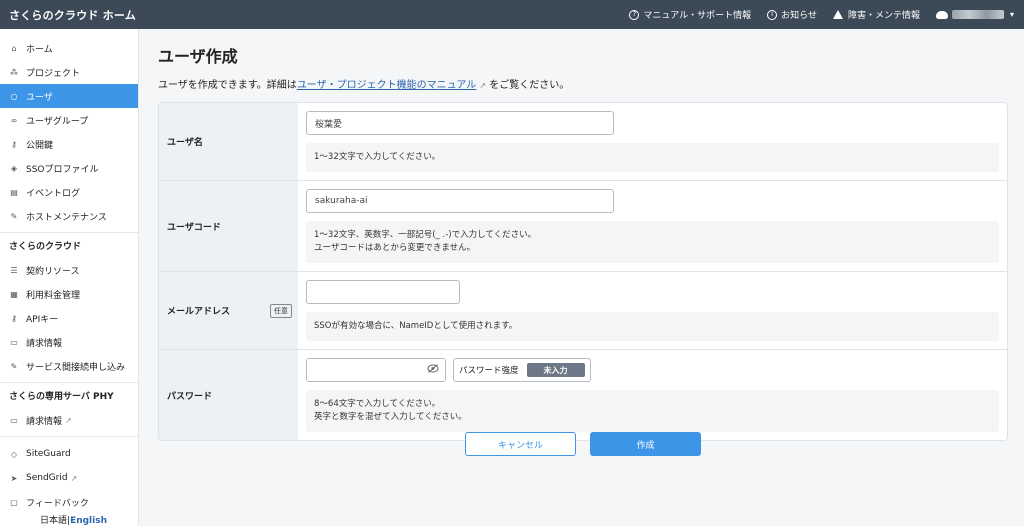 The width and height of the screenshot is (1024, 526). What do you see at coordinates (69, 395) in the screenshot?
I see `sidebar-section-phy: さくらの専用サーバ PHY` at bounding box center [69, 395].